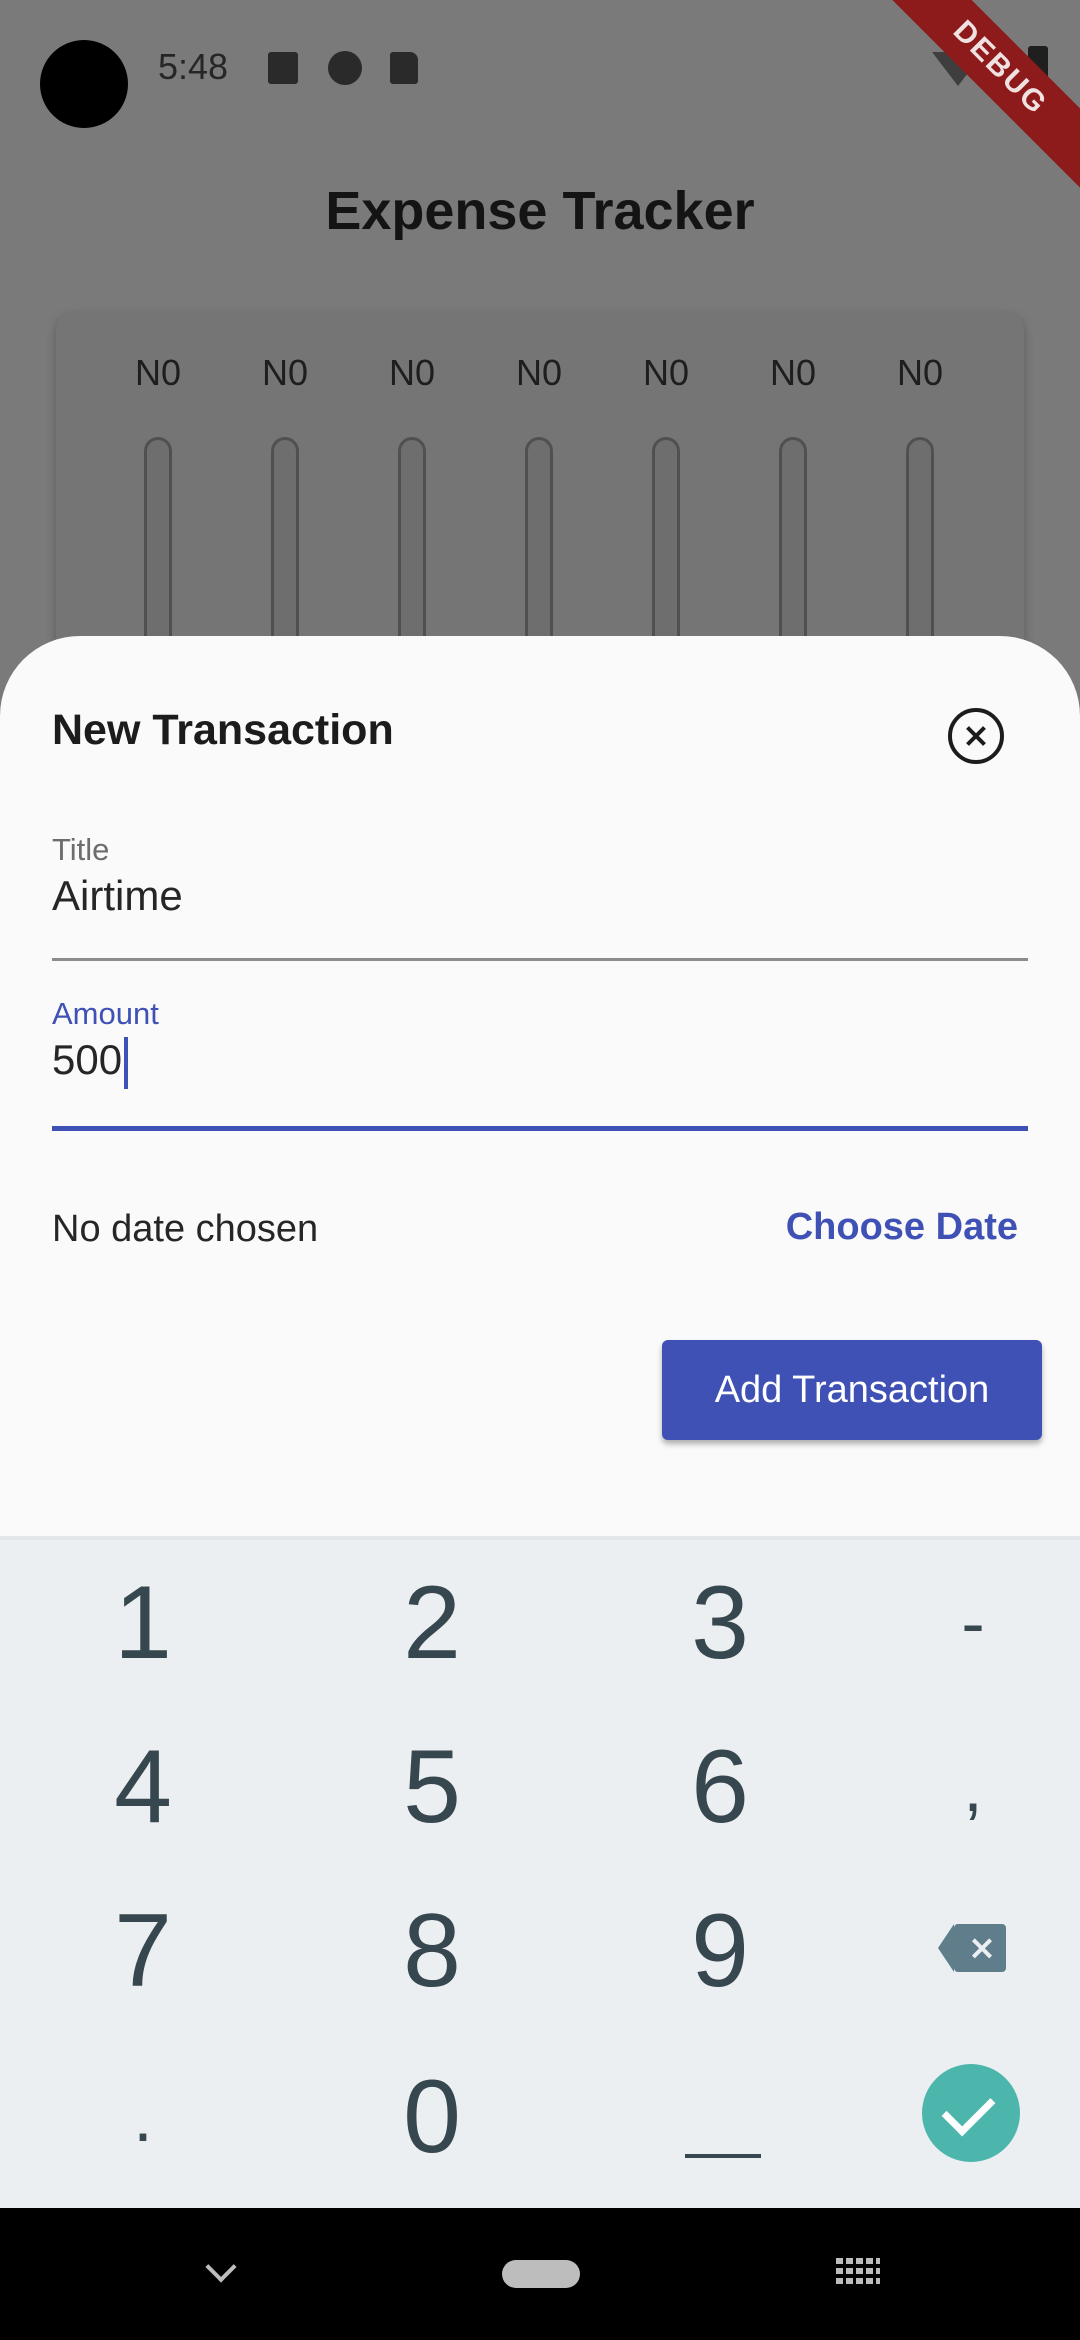 This screenshot has width=1080, height=2340. I want to click on title-field: Title Airtime, so click(540, 898).